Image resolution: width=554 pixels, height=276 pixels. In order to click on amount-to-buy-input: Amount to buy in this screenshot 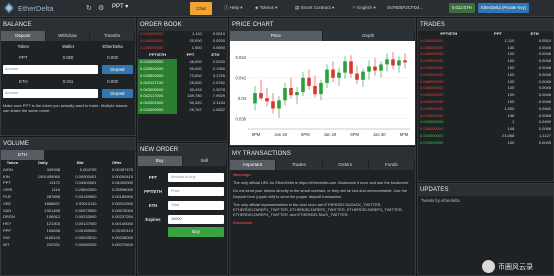, I will do `click(196, 177)`.